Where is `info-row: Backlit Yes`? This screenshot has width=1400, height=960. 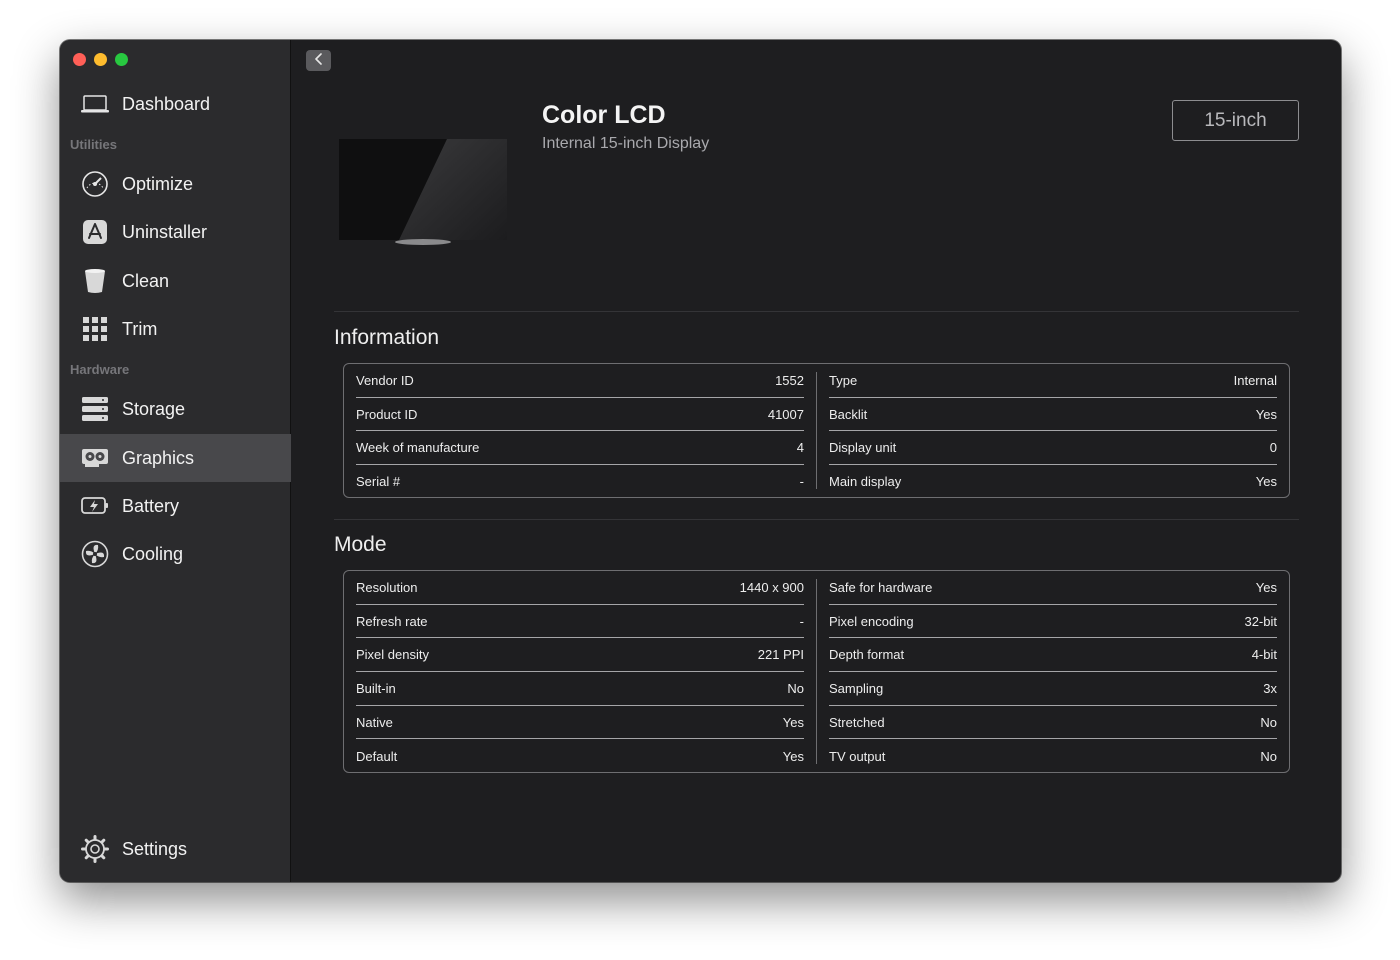 info-row: Backlit Yes is located at coordinates (1053, 415).